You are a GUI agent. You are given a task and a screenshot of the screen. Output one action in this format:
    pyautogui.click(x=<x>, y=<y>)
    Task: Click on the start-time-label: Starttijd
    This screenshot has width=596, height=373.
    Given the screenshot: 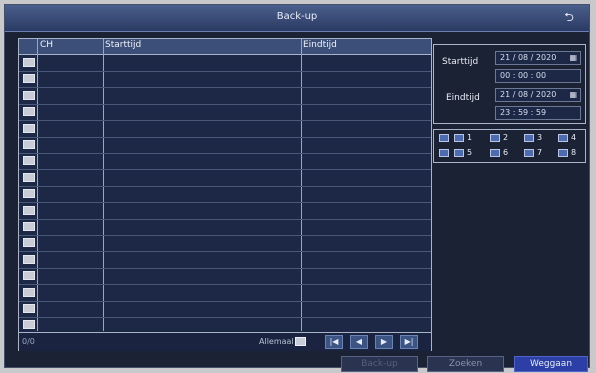 What is the action you would take?
    pyautogui.click(x=460, y=62)
    